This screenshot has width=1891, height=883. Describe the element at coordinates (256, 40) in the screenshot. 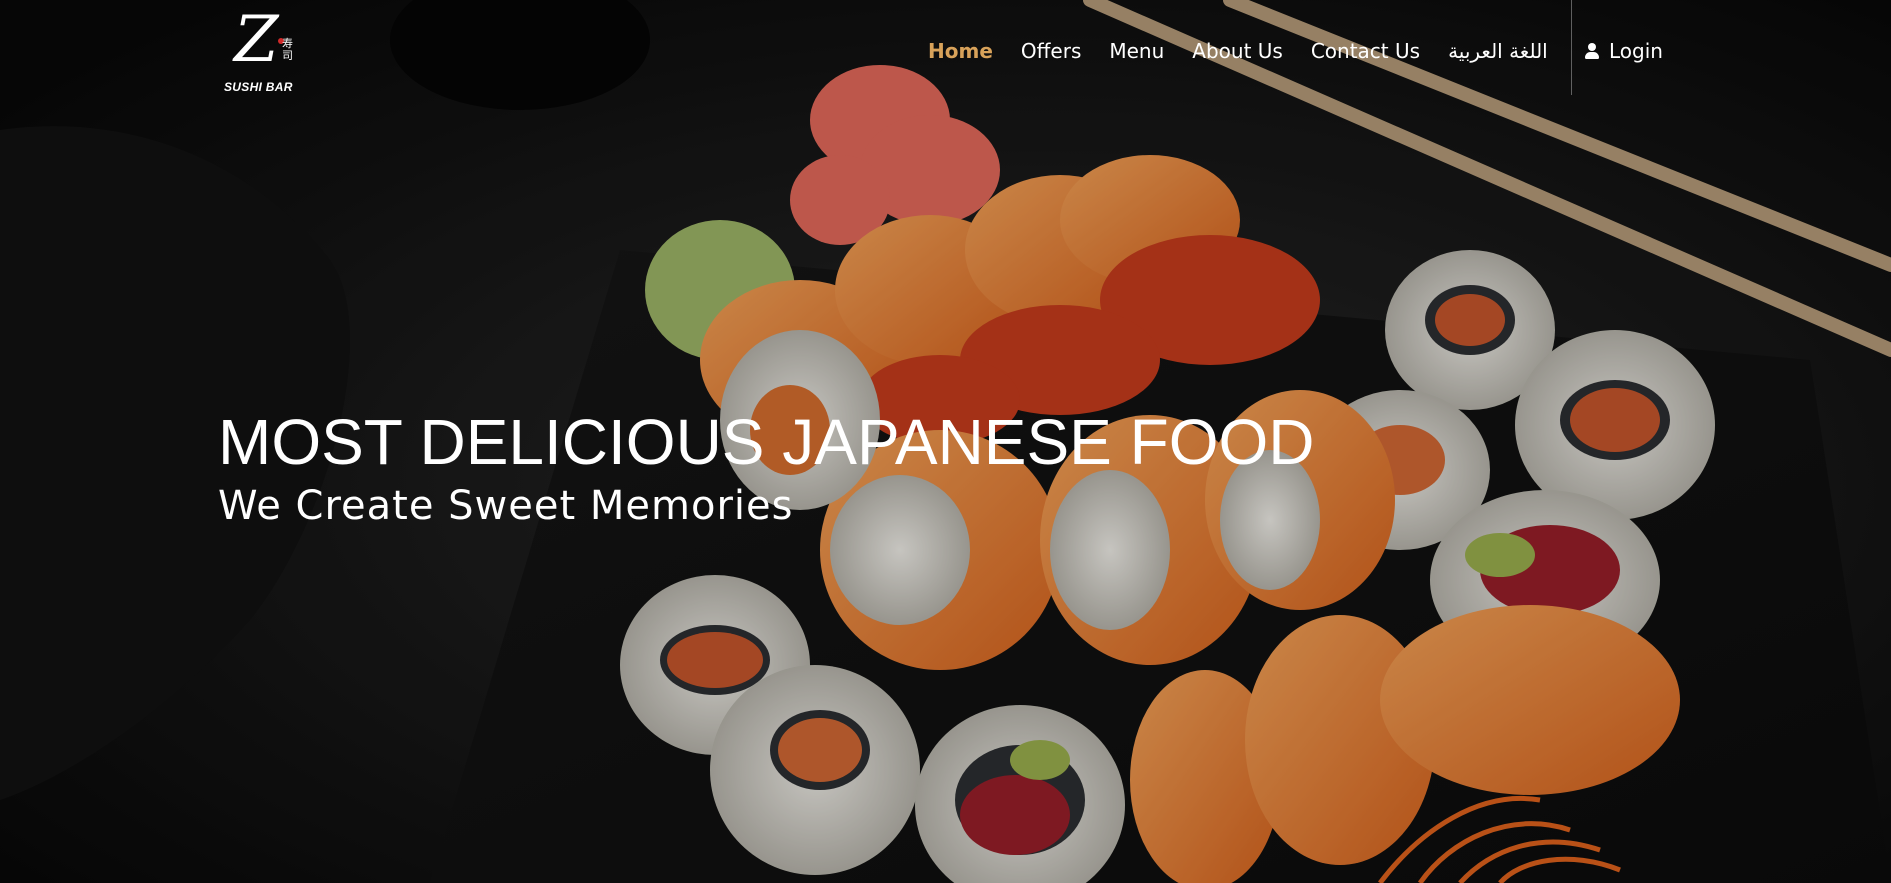

I see `logo-mark: Z` at that location.